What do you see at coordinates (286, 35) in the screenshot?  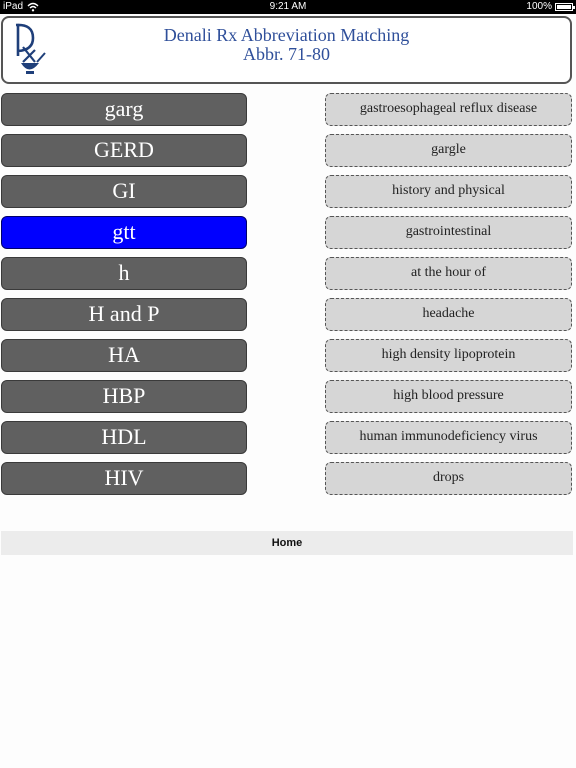 I see `page-title: Denali Rx Abbreviation Matching` at bounding box center [286, 35].